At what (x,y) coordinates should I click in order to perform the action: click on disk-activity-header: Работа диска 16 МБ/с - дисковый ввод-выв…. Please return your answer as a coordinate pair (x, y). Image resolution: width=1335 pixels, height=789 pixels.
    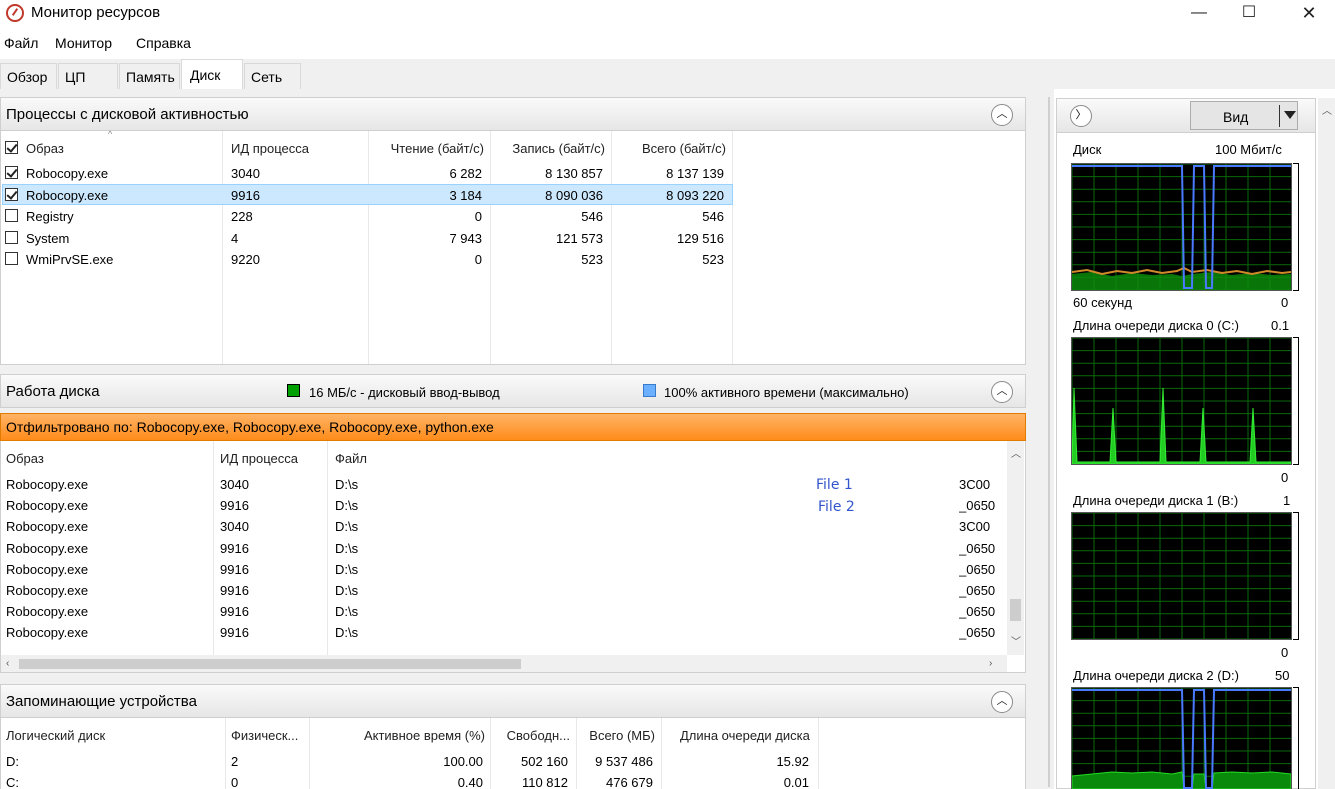
    Looking at the image, I should click on (513, 391).